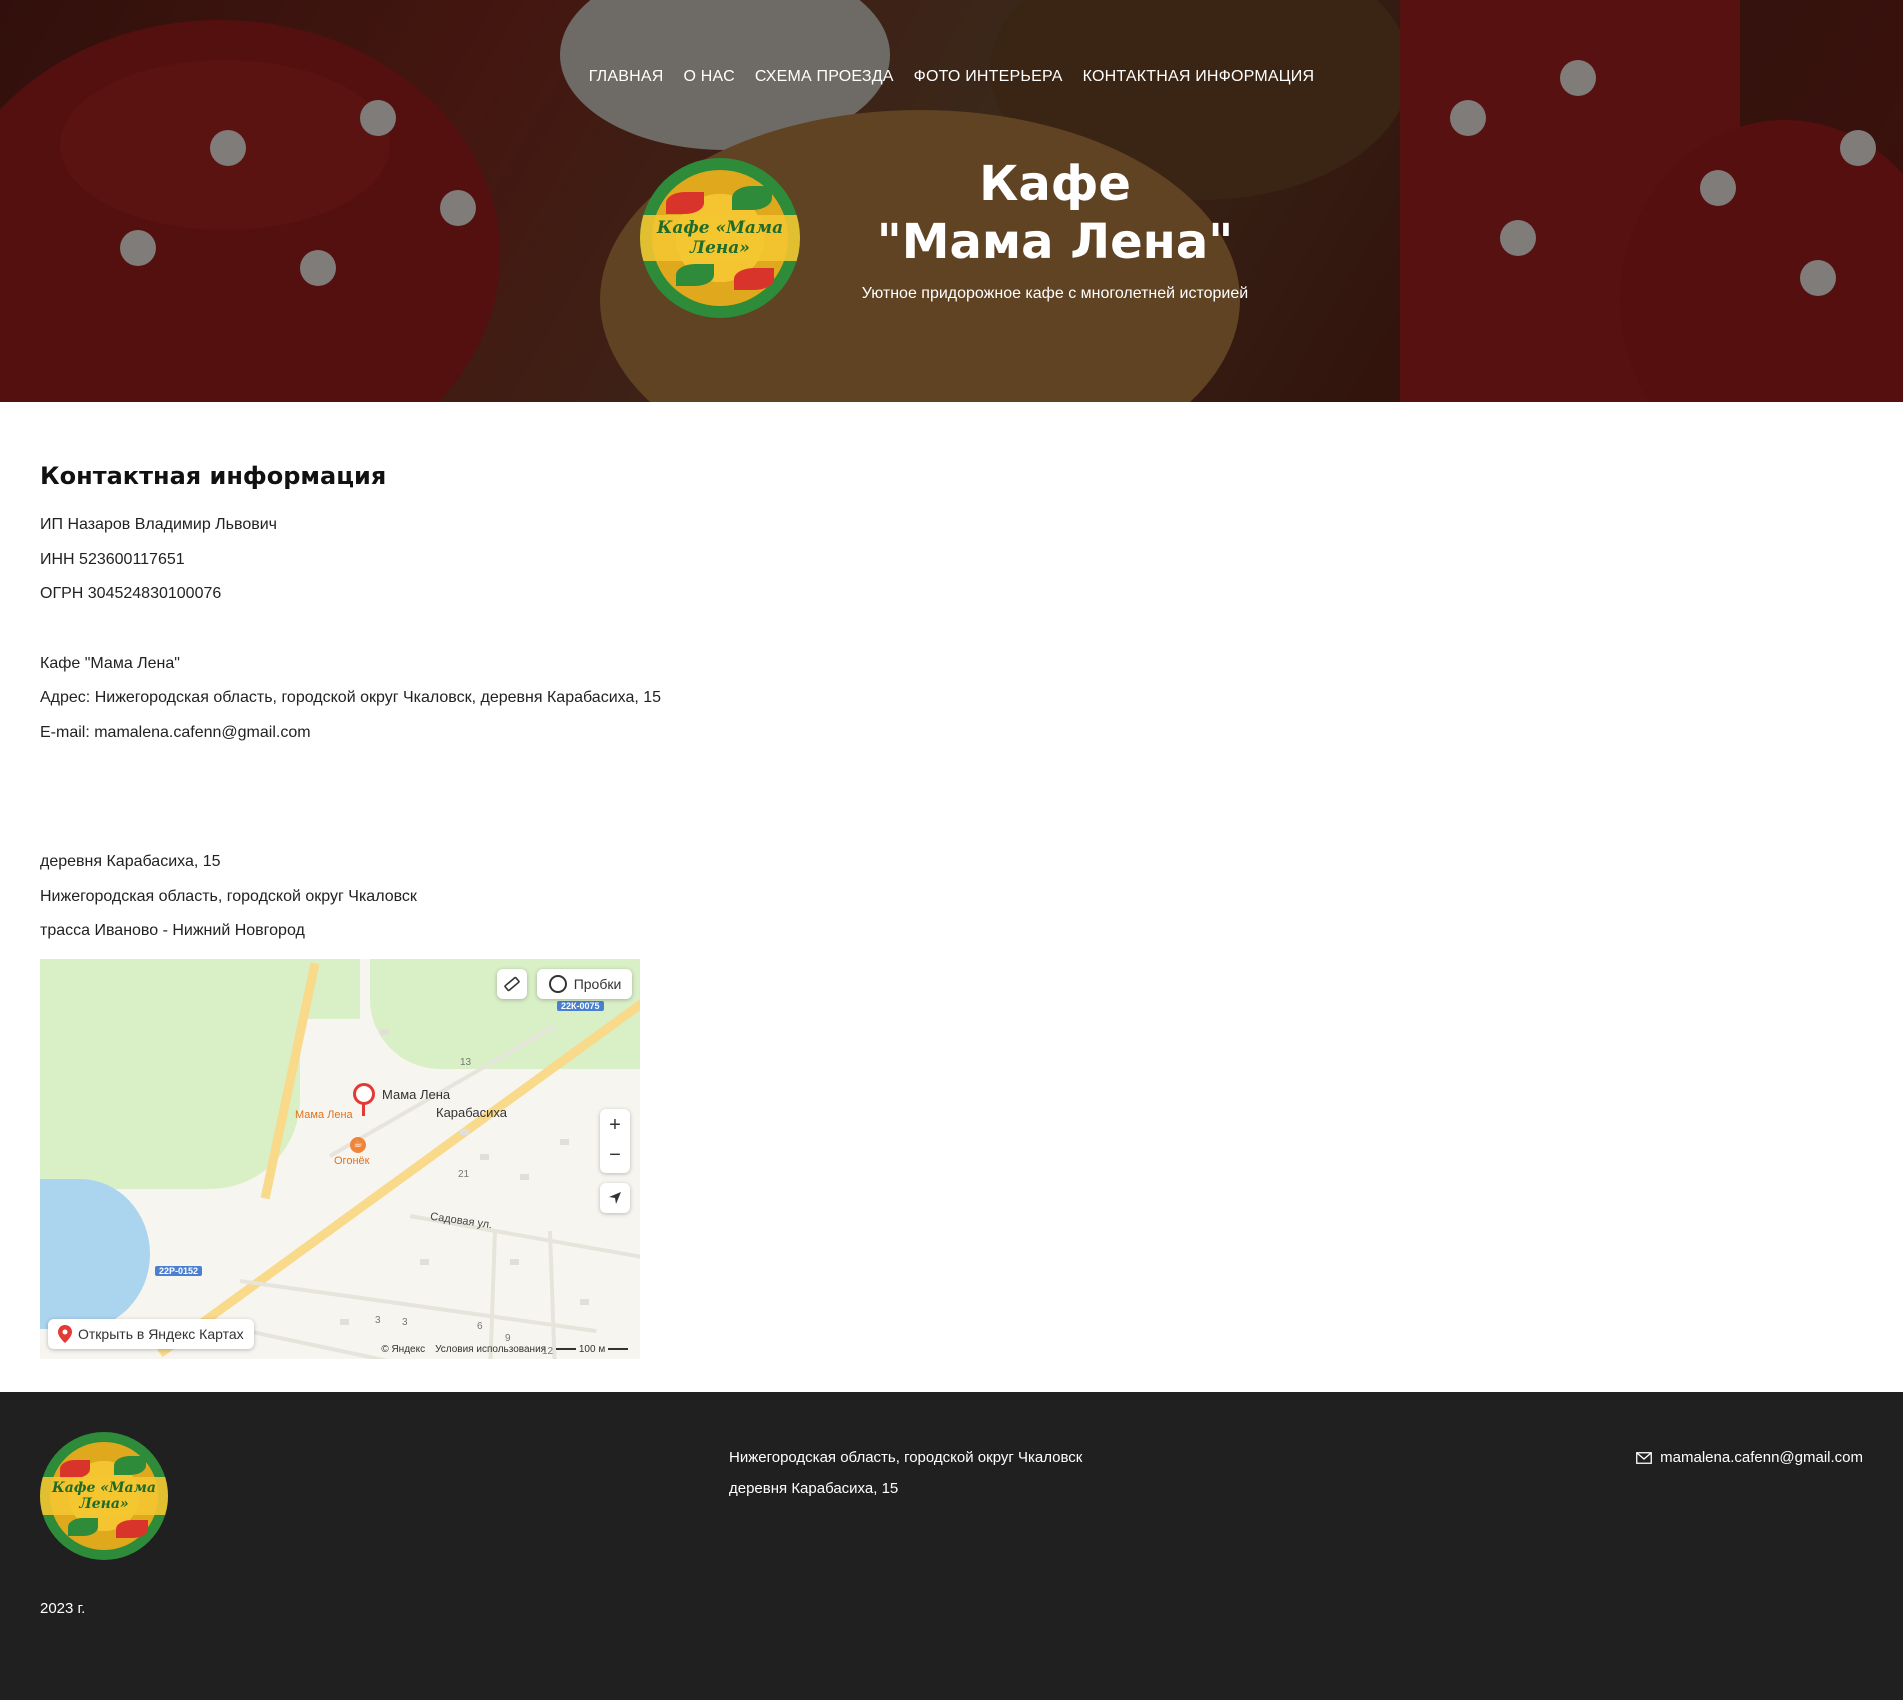 This screenshot has height=1700, width=1903. I want to click on map-lake, so click(95, 1253).